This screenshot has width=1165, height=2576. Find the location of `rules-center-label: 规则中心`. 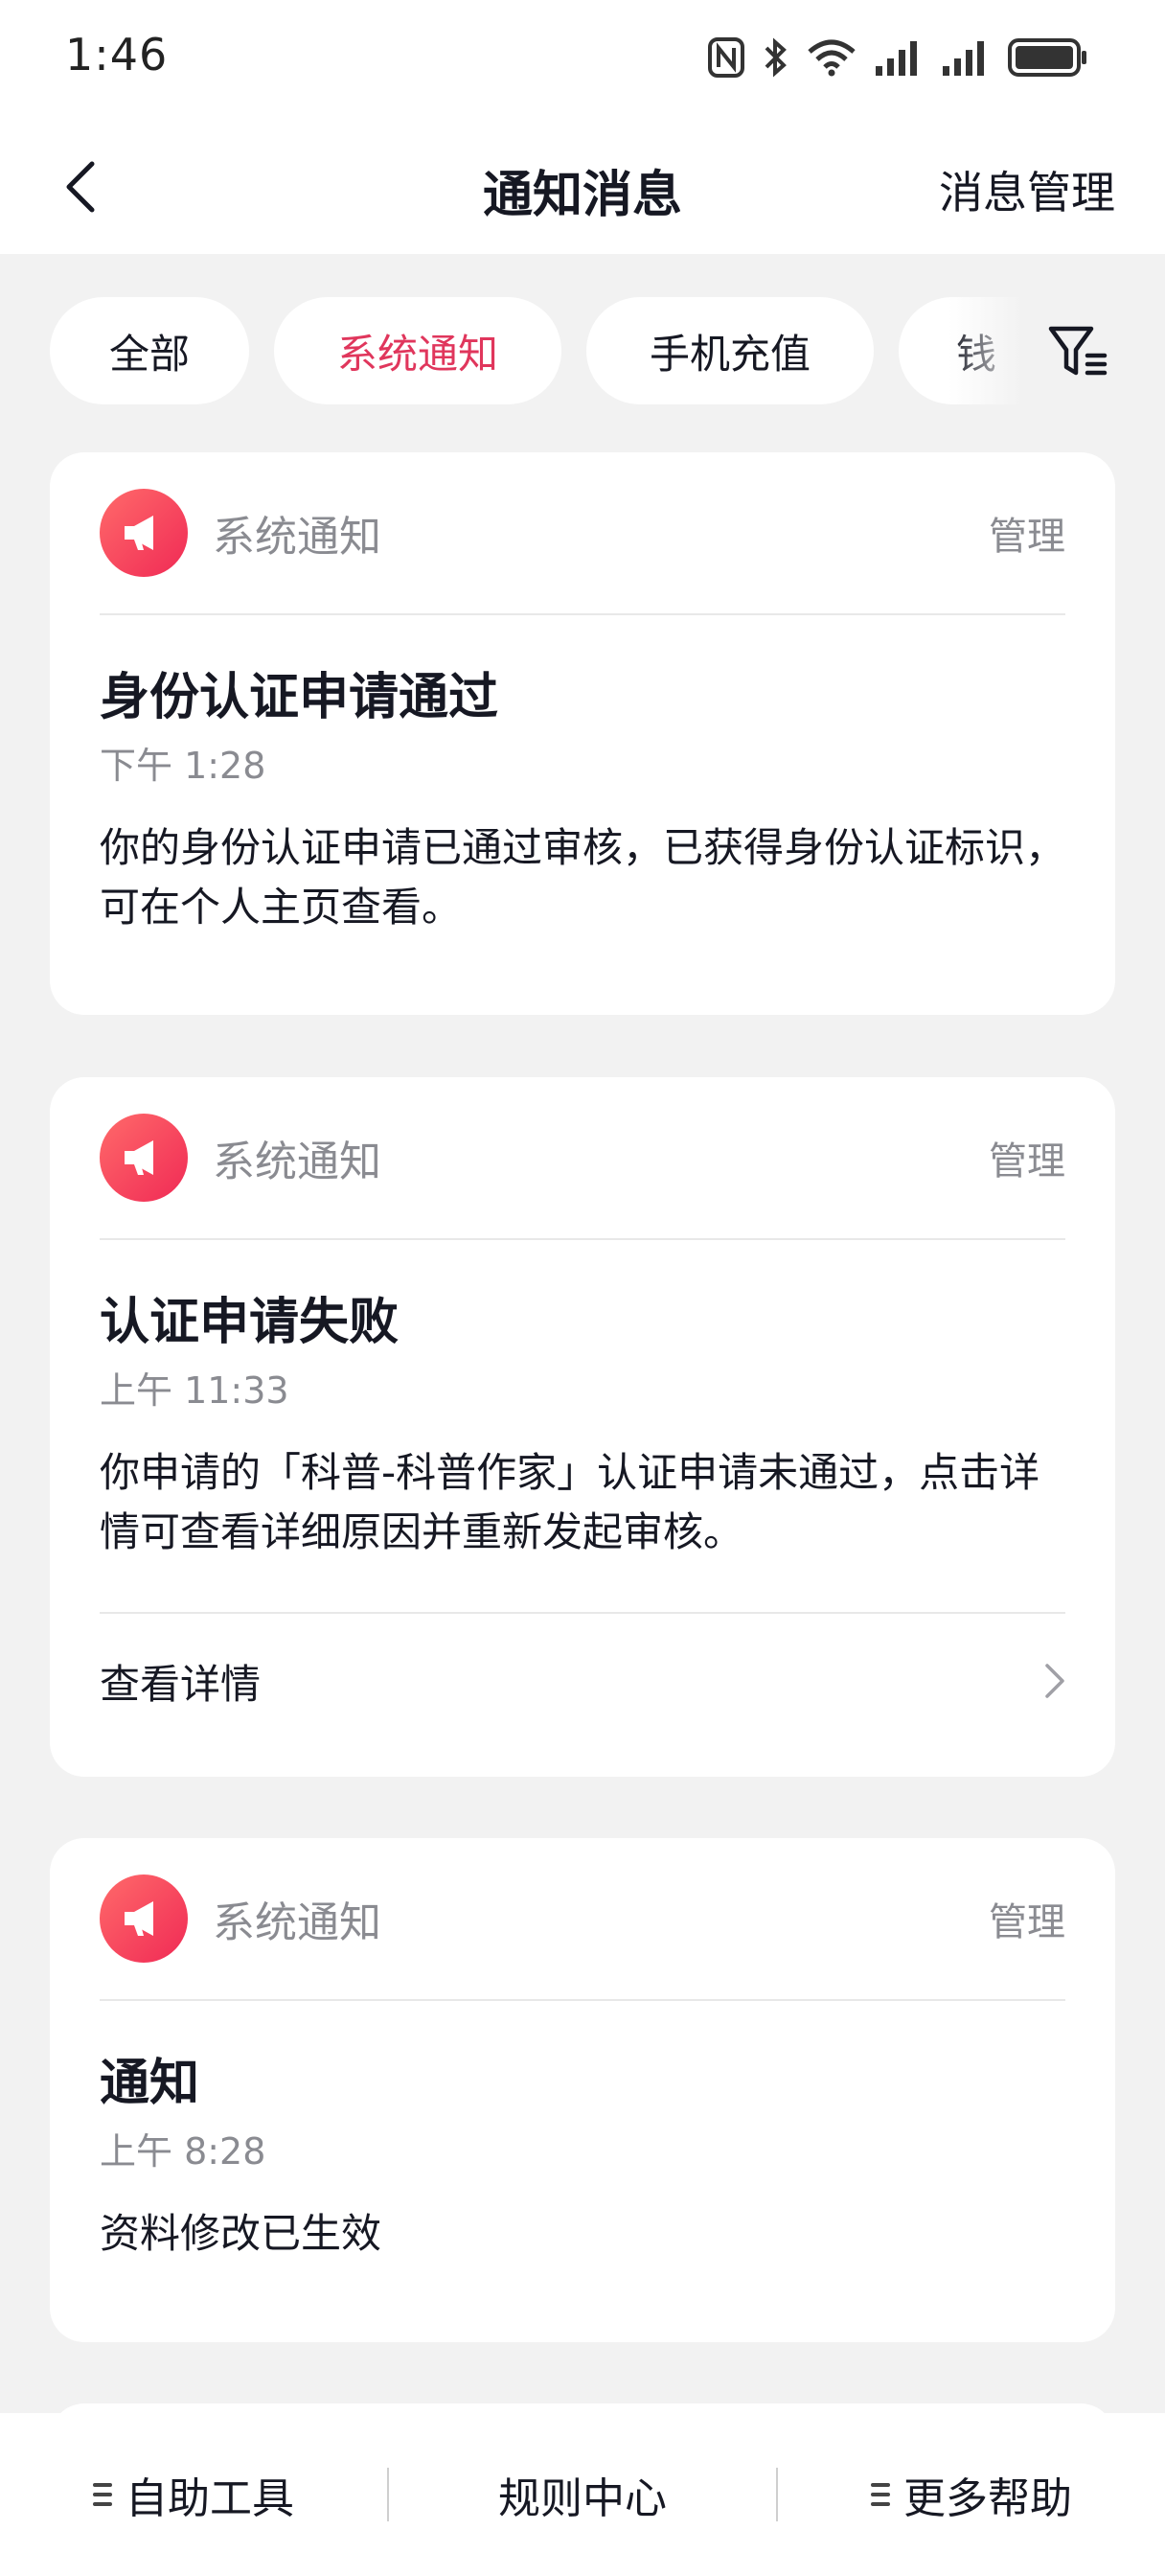

rules-center-label: 规则中心 is located at coordinates (582, 2498).